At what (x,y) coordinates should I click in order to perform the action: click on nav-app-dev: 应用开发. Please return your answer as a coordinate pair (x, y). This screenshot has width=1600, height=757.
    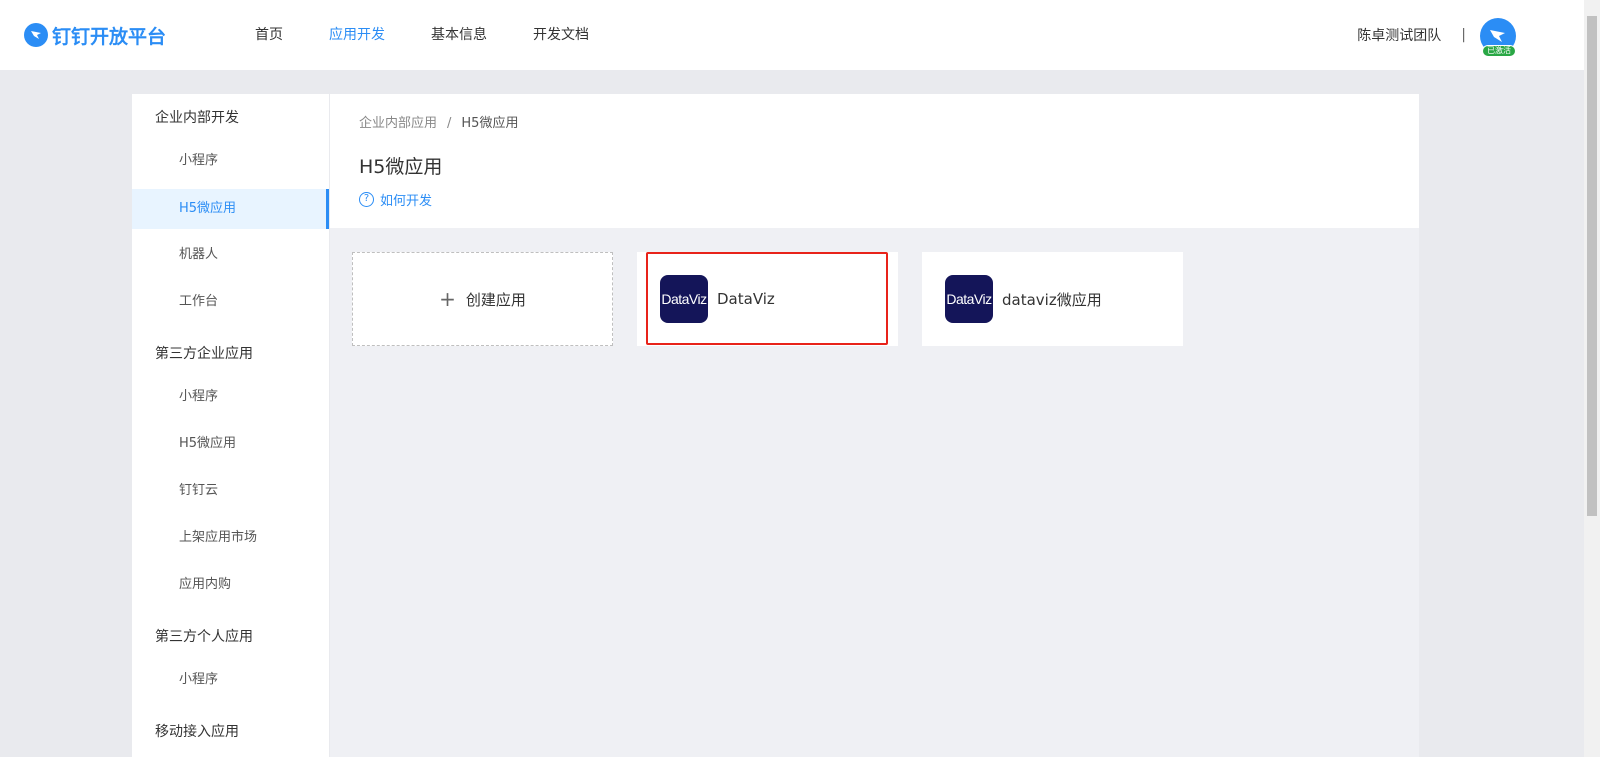
    Looking at the image, I should click on (357, 35).